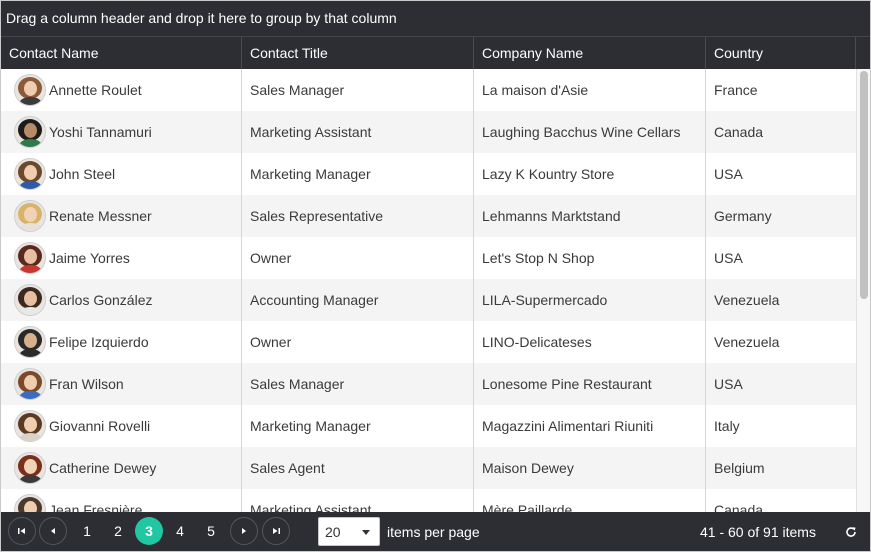 The width and height of the screenshot is (871, 552). I want to click on contact-name: Jaime Yorres, so click(89, 258).